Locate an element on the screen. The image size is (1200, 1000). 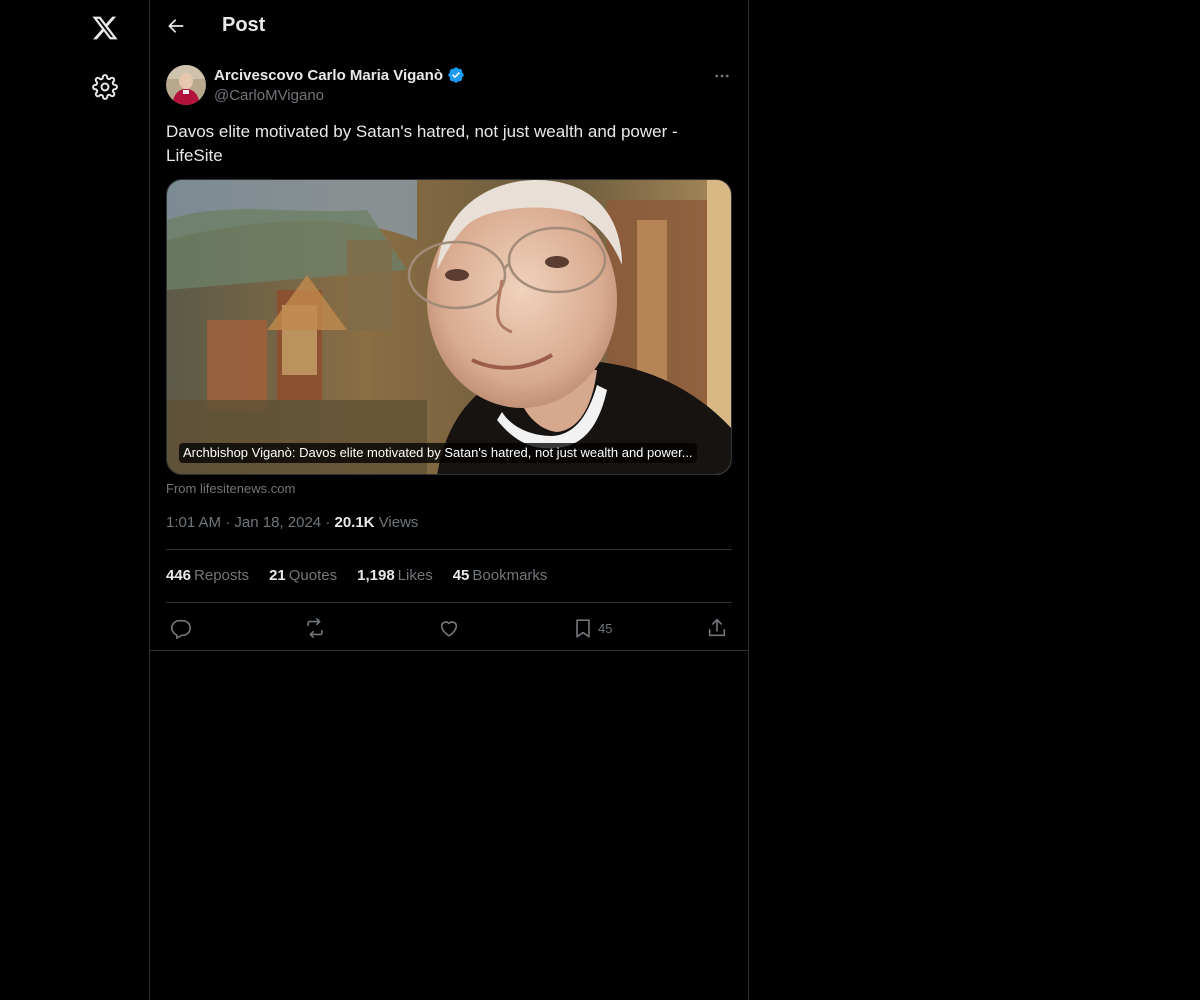
share-icon is located at coordinates (717, 628).